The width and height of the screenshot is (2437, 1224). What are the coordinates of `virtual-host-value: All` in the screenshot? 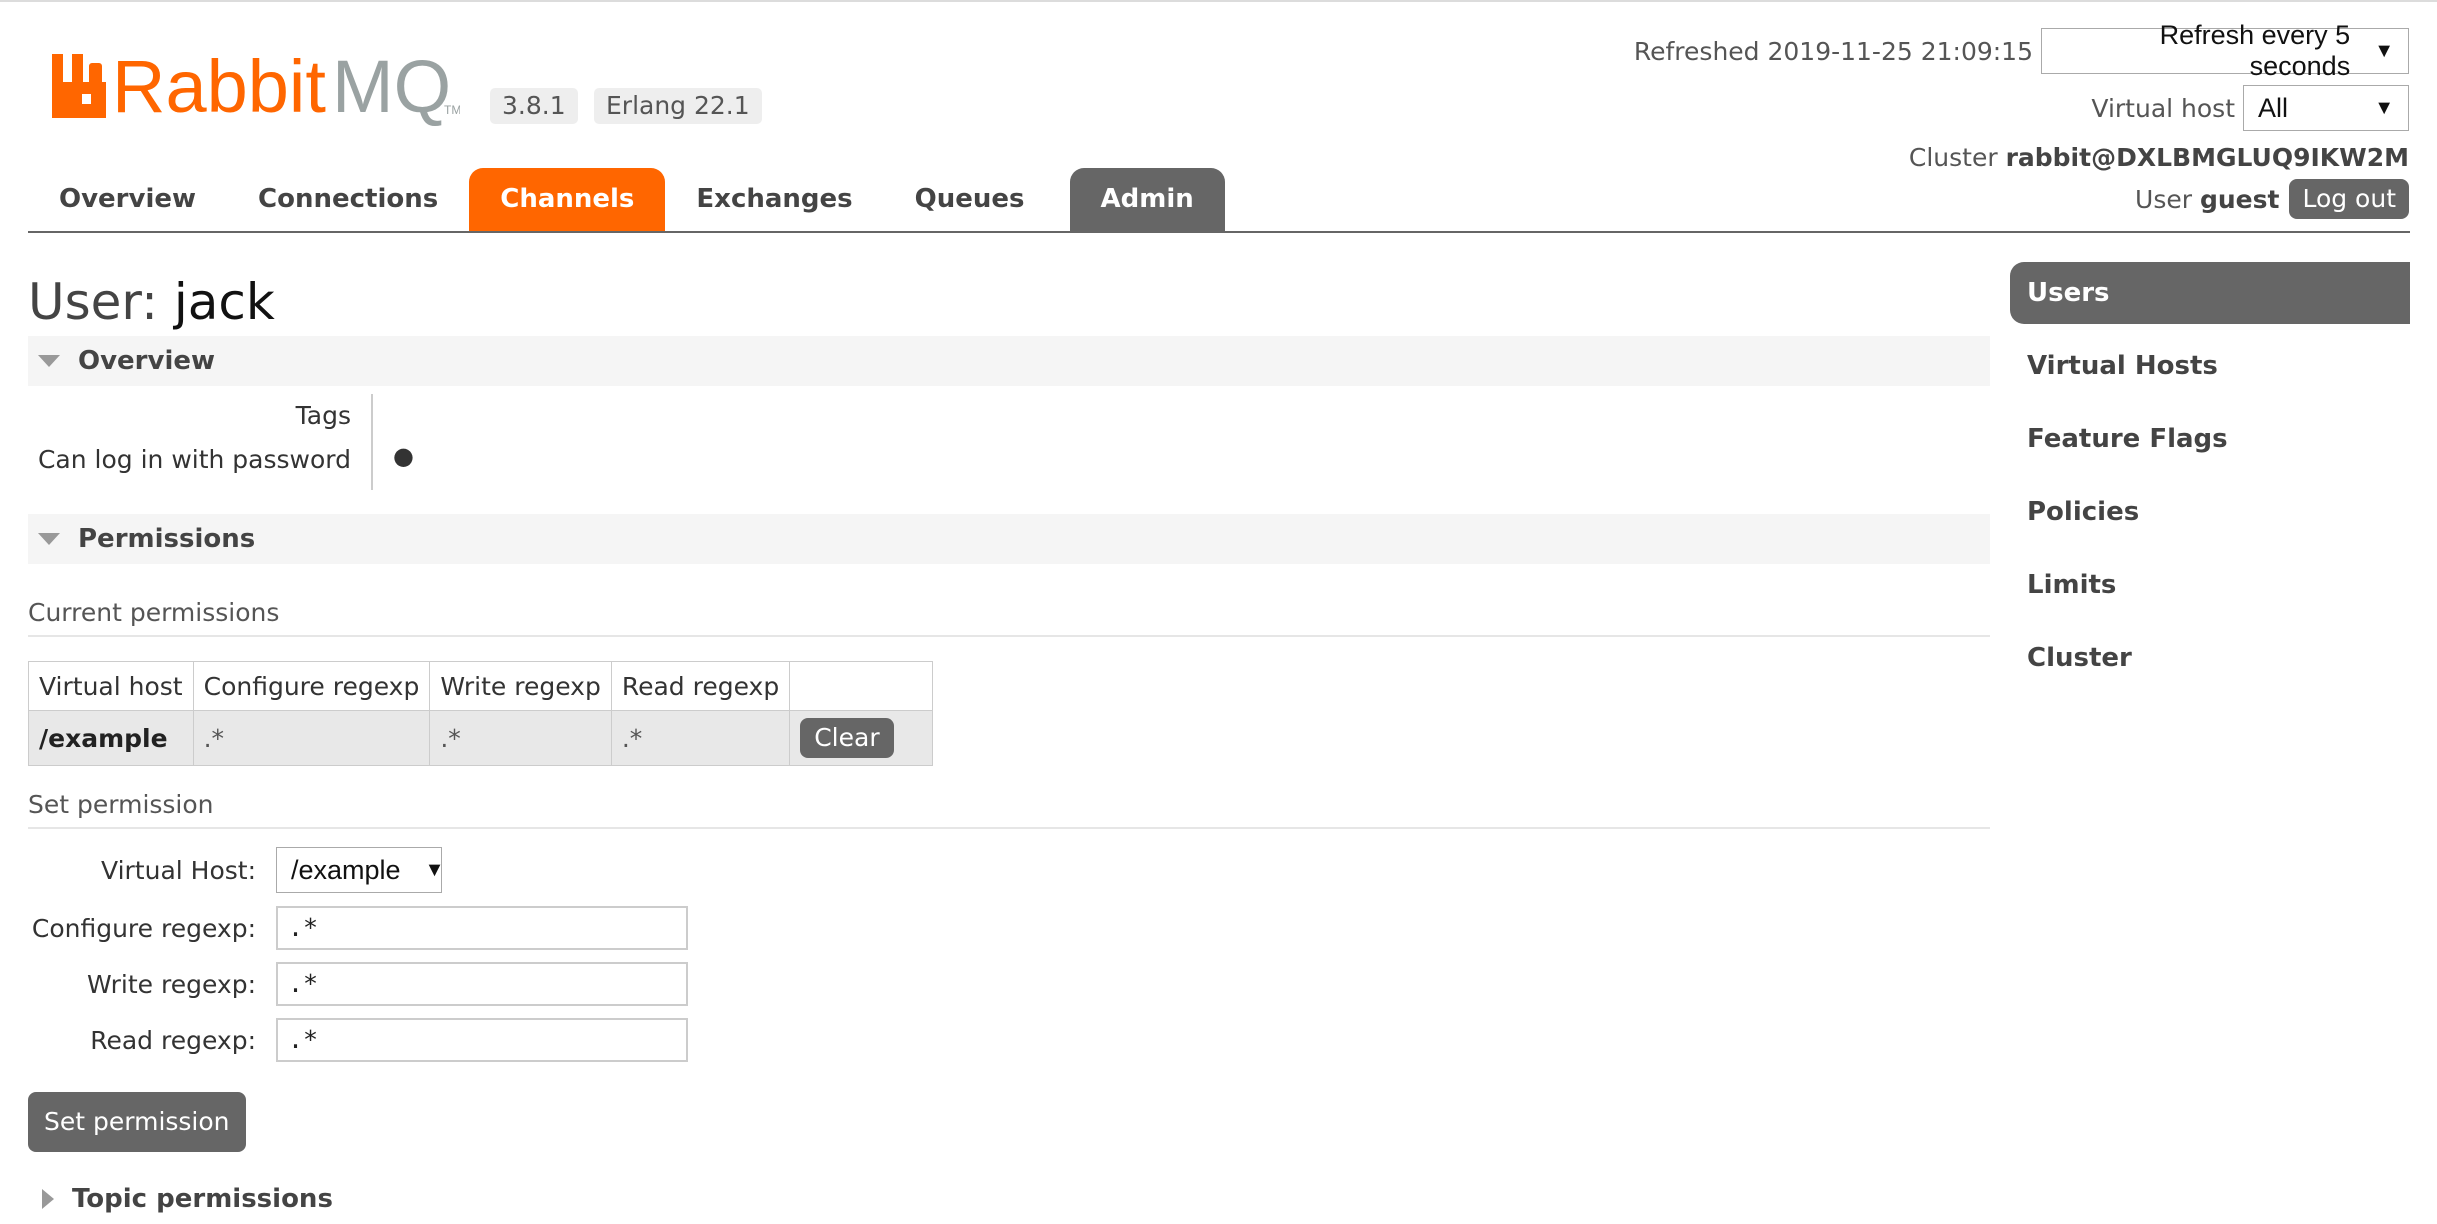 It's located at (2273, 107).